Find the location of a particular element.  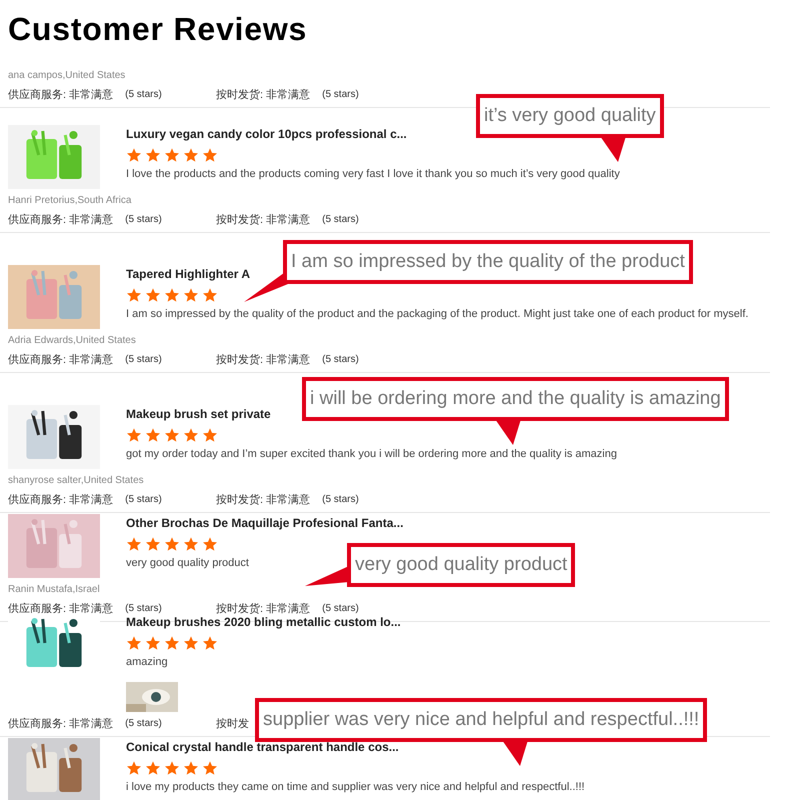

callout: I am so impressed by the quality of the product is located at coordinates (488, 262).